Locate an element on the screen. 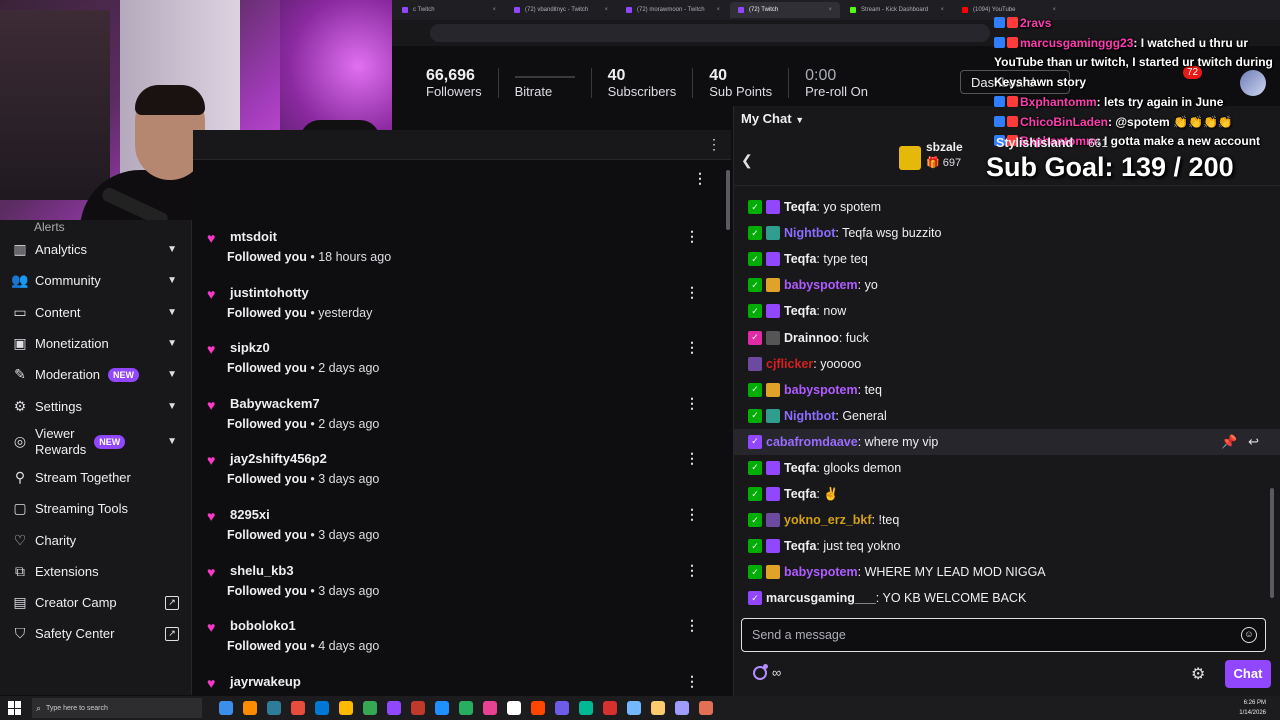 Image resolution: width=1280 pixels, height=720 pixels. sidebar-item-alerts: Alerts is located at coordinates (95, 227).